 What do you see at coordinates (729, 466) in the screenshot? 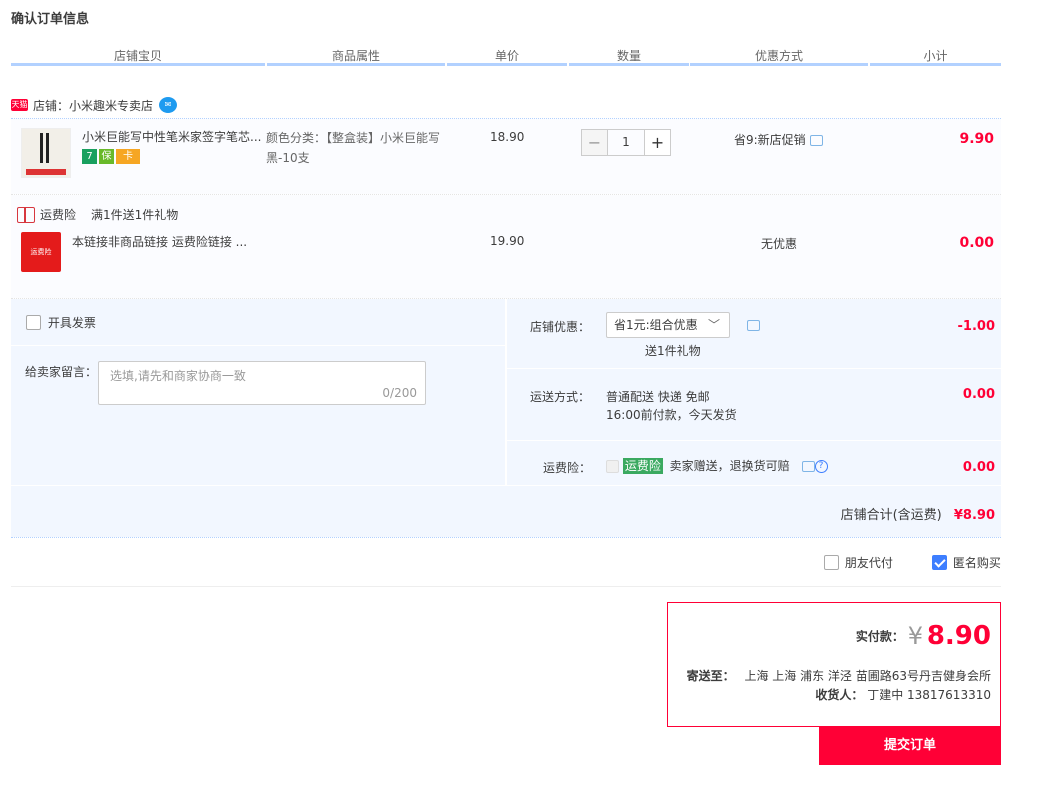
I see `insurance-text: 卖家赠送，退换货可赔` at bounding box center [729, 466].